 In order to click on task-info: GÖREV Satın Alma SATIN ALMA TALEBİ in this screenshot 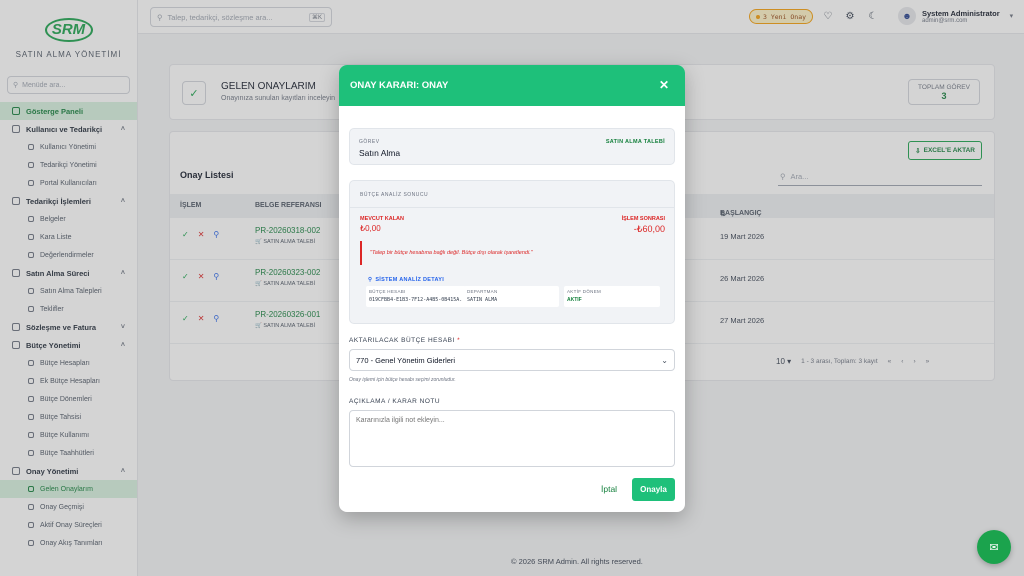, I will do `click(512, 146)`.